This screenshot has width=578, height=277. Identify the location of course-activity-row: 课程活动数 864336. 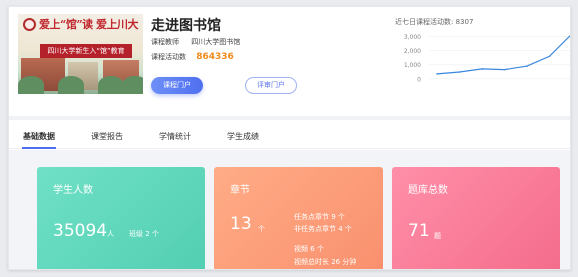
(192, 57).